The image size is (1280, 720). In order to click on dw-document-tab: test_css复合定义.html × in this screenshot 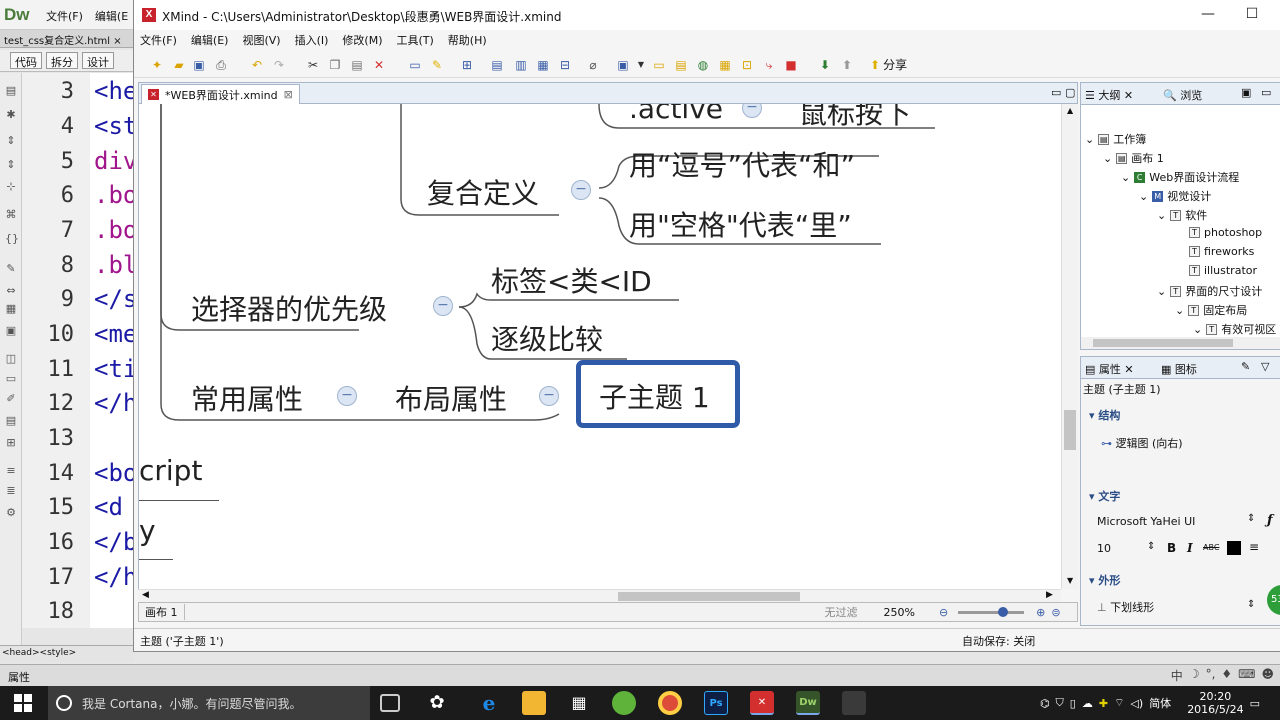, I will do `click(67, 39)`.